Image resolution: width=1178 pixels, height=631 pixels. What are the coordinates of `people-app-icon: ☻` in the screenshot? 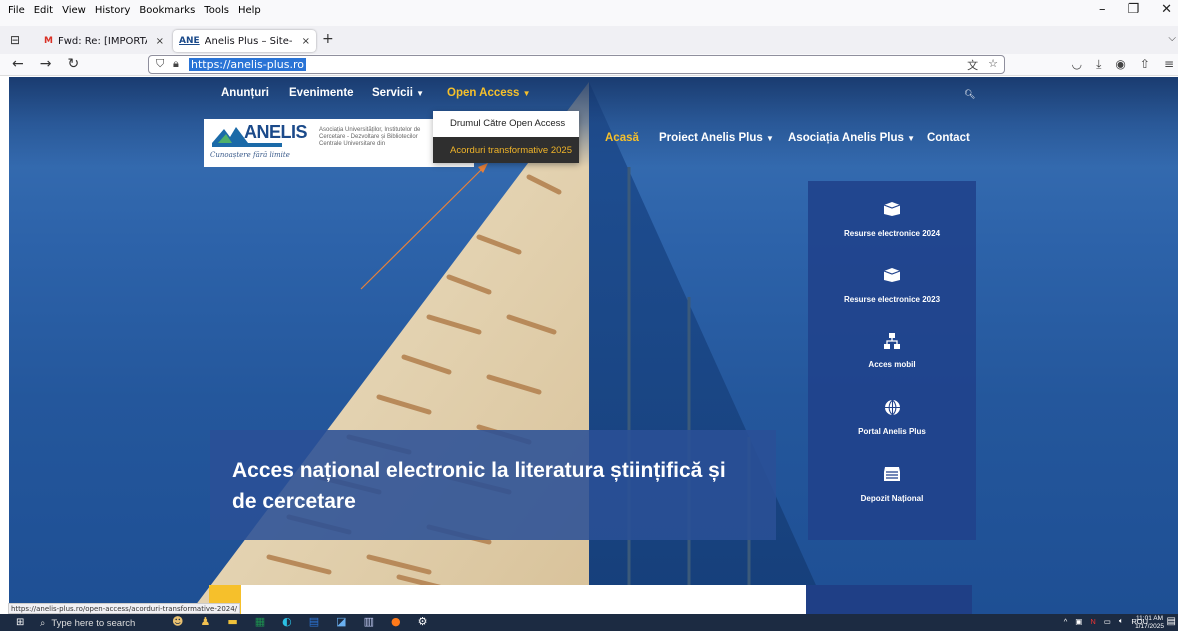 It's located at (177, 621).